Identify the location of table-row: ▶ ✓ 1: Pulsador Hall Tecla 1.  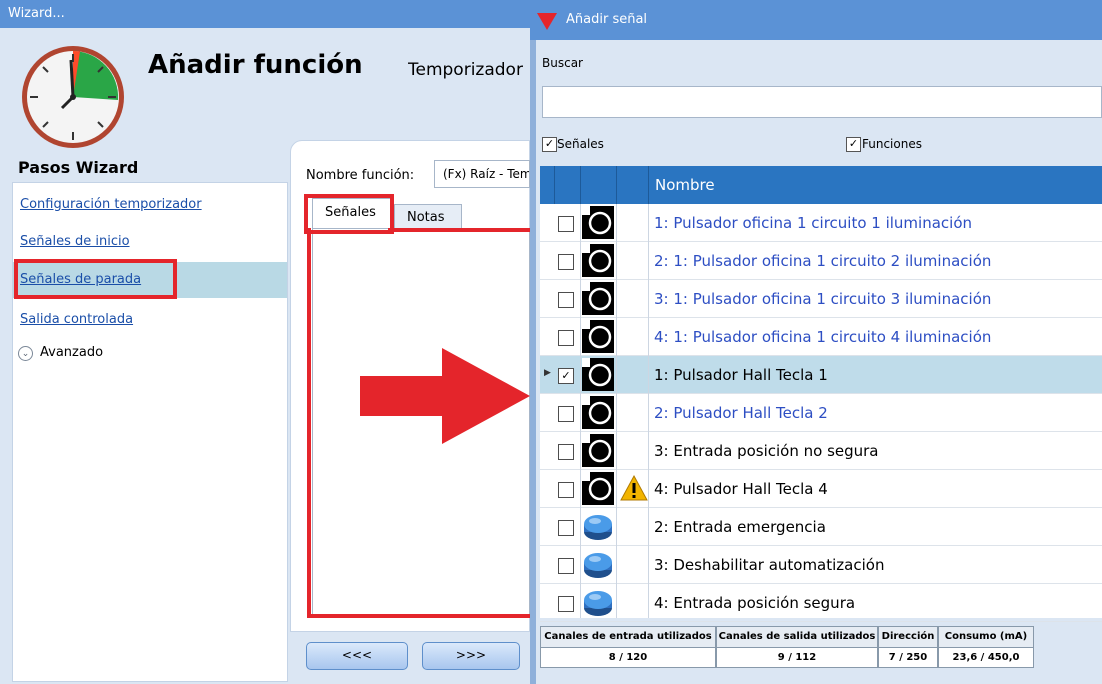
(821, 375).